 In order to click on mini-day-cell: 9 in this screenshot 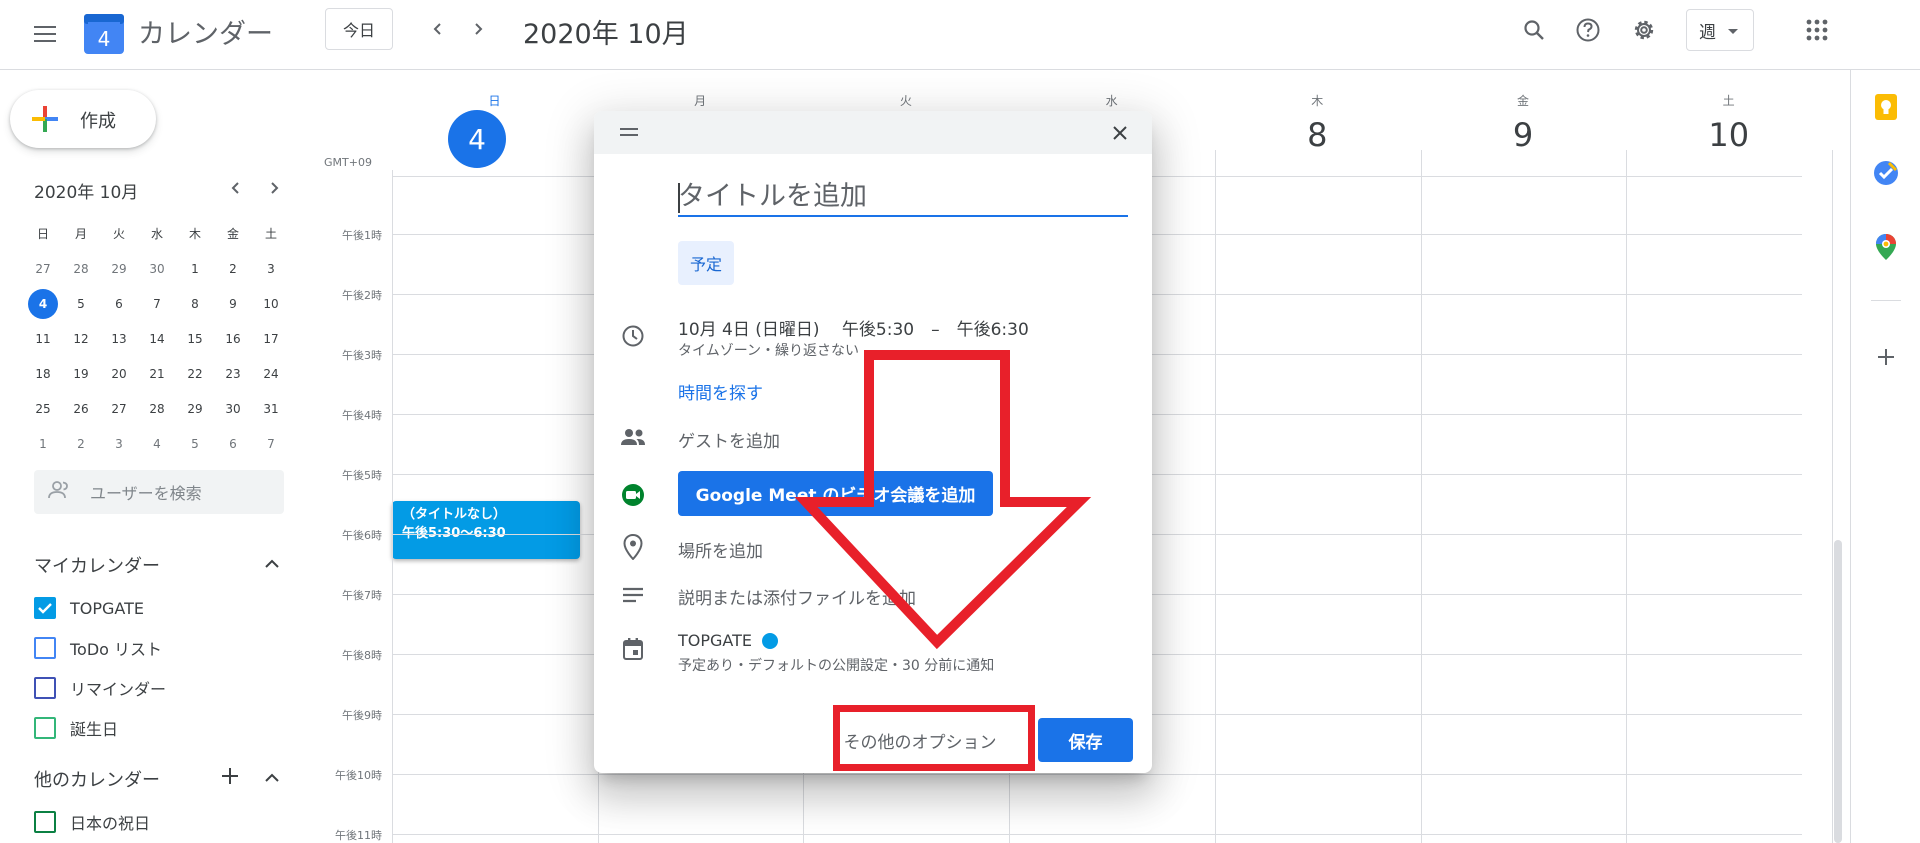, I will do `click(233, 303)`.